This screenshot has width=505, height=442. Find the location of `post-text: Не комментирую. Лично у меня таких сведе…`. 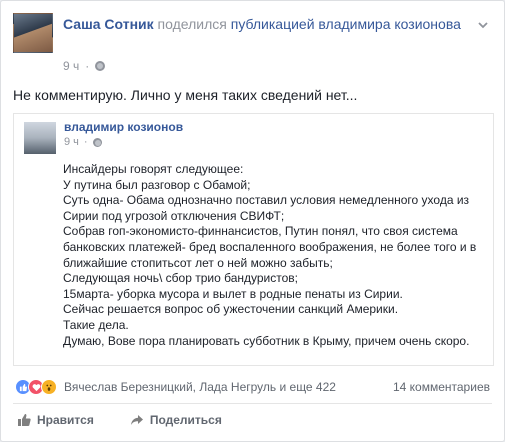

post-text: Не комментирую. Лично у меня таких сведе… is located at coordinates (185, 95).